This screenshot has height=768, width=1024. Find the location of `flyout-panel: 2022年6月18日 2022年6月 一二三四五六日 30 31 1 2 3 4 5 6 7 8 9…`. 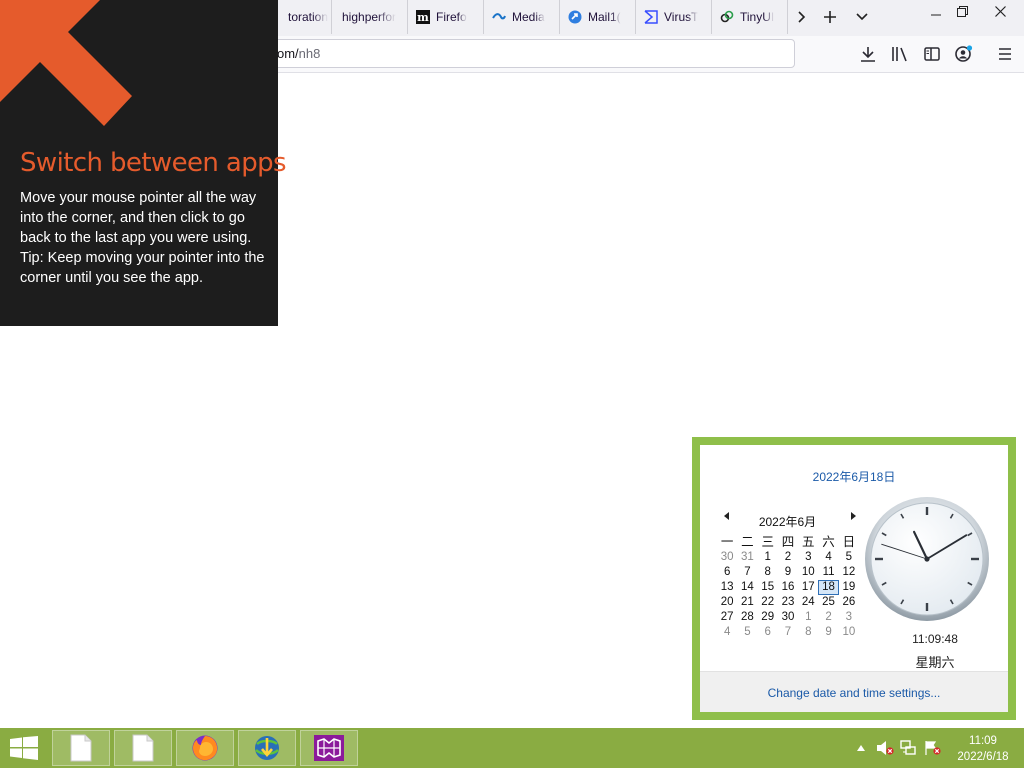

flyout-panel: 2022年6月18日 2022年6月 一二三四五六日 30 31 1 2 3 4 5 6 7 8 9… is located at coordinates (854, 578).